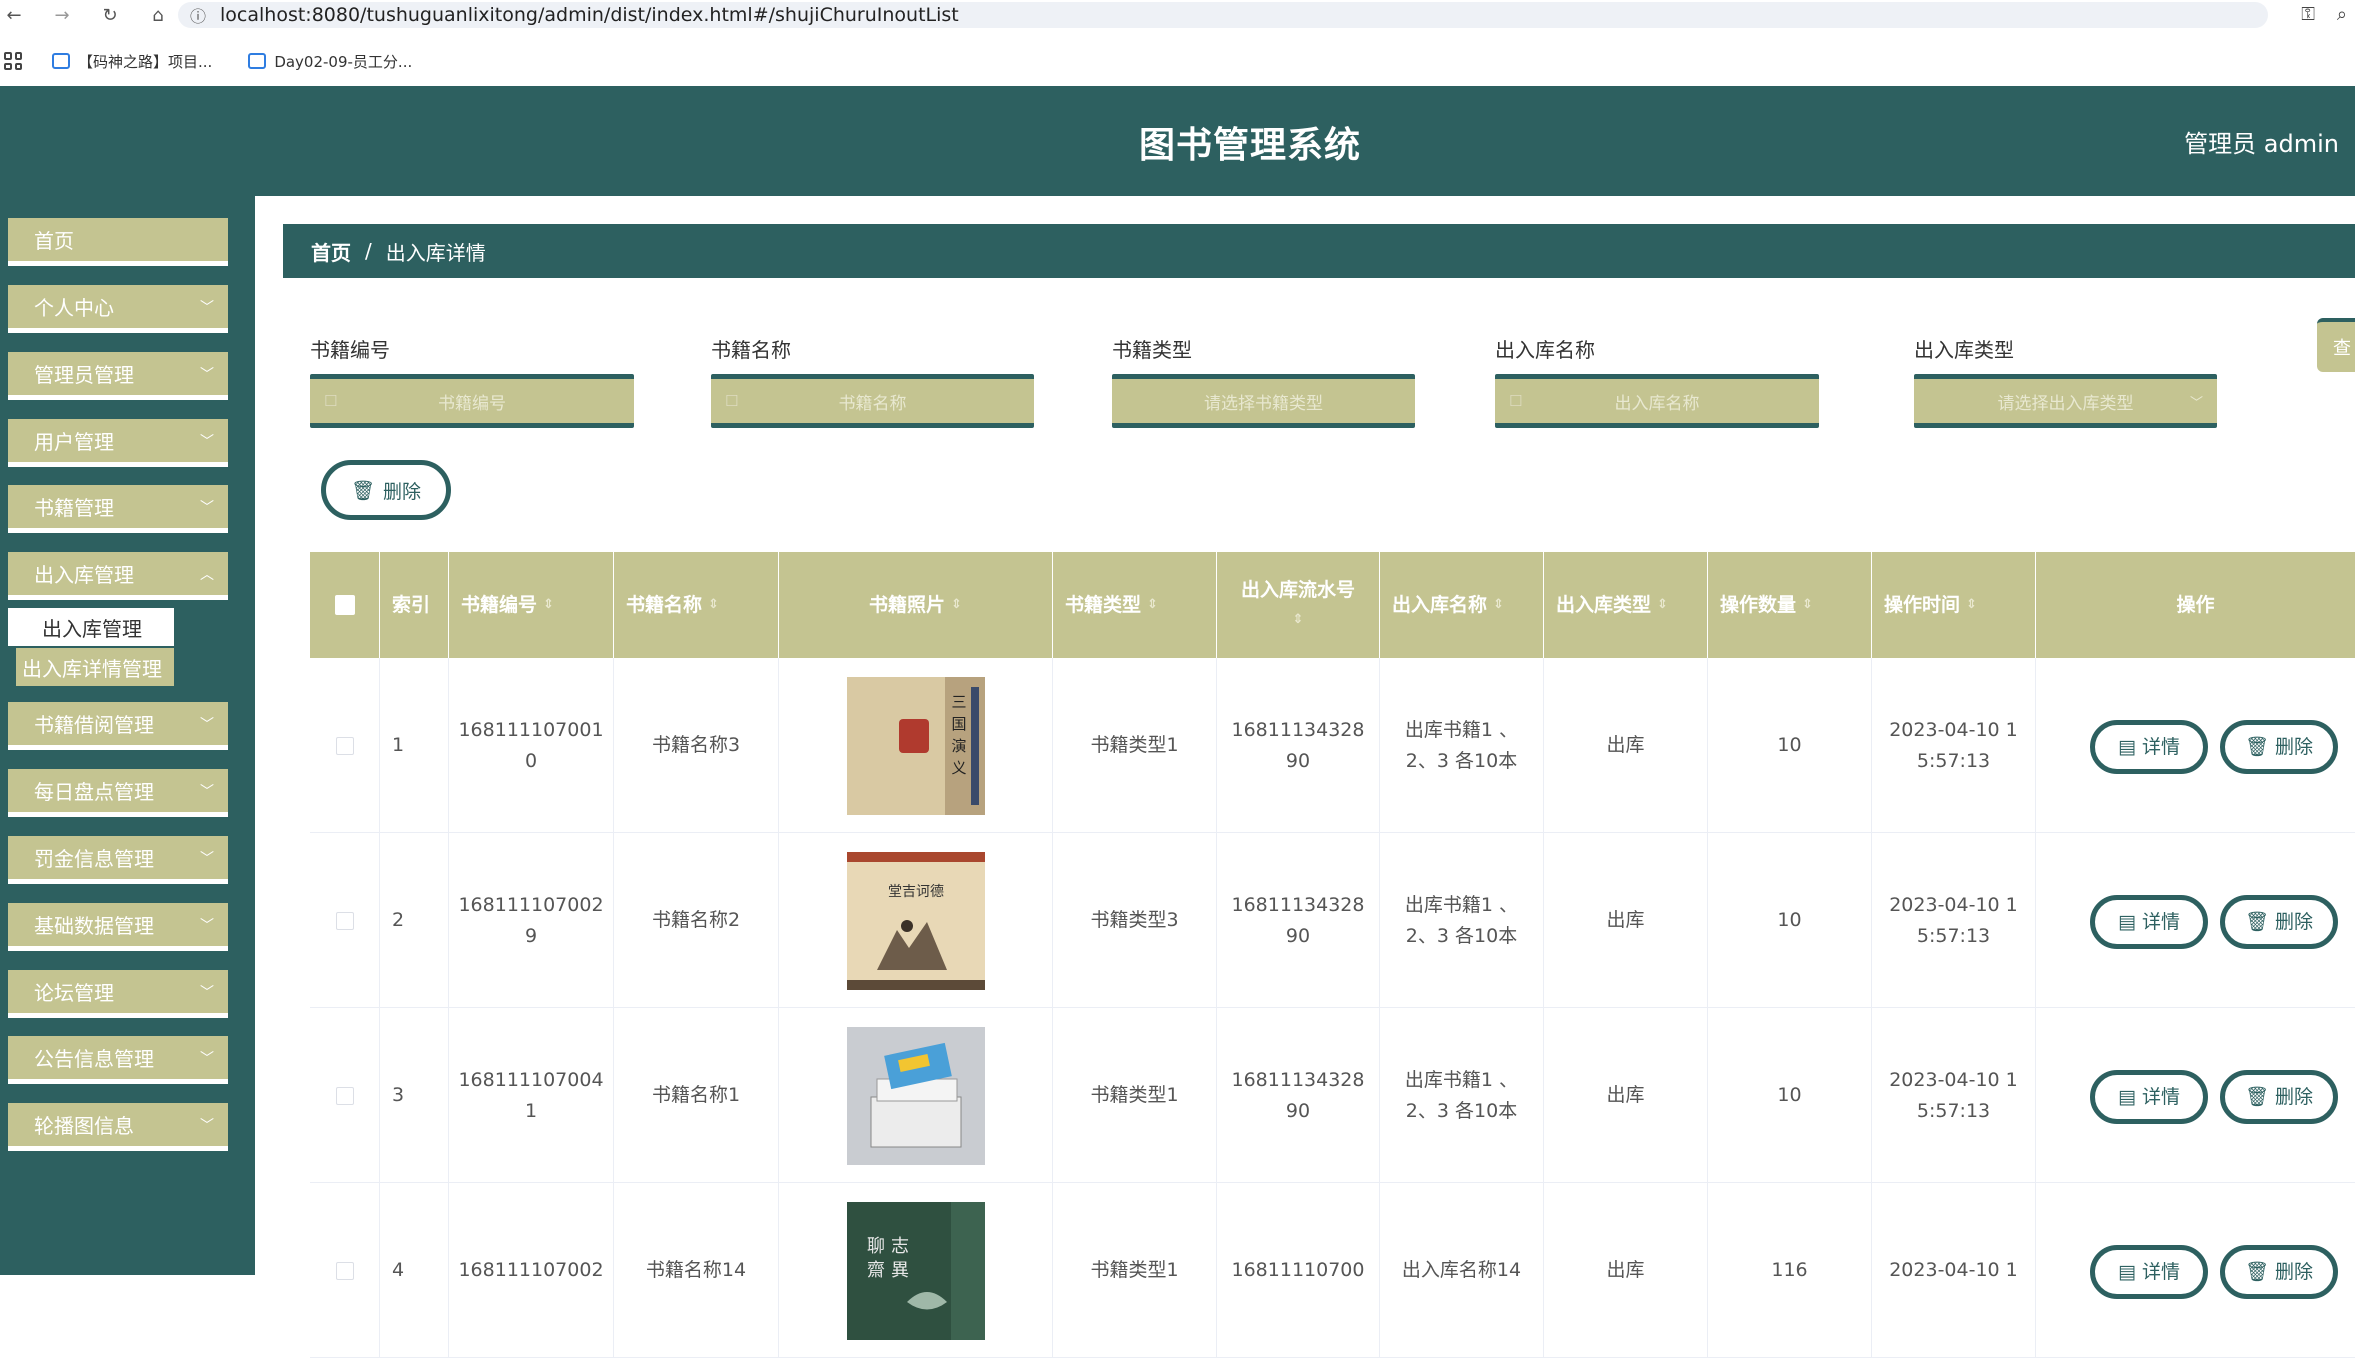 Image resolution: width=2355 pixels, height=1358 pixels. I want to click on sidebar-item-carousel: 轮播图信息 ﹀, so click(118, 1127).